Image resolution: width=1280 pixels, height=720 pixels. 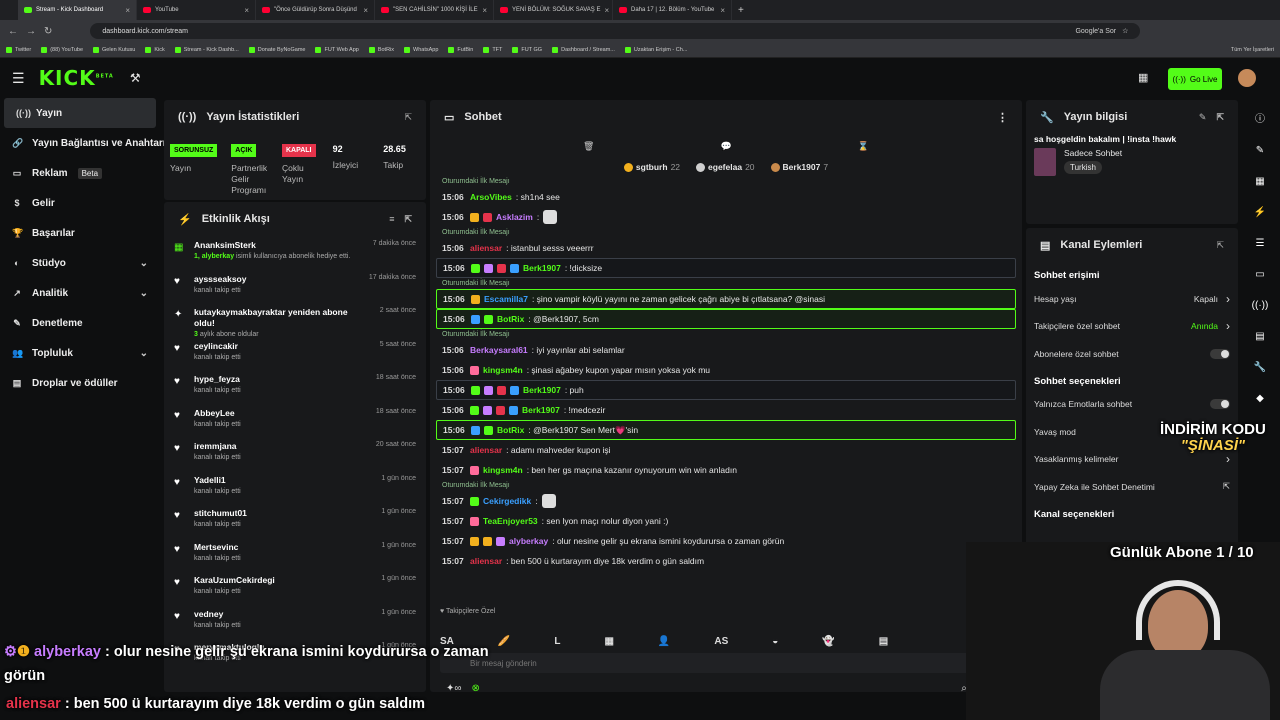 What do you see at coordinates (295, 354) in the screenshot?
I see `activity-event: ♥ ceylincakir kanalı takip etti 5 saat önce` at bounding box center [295, 354].